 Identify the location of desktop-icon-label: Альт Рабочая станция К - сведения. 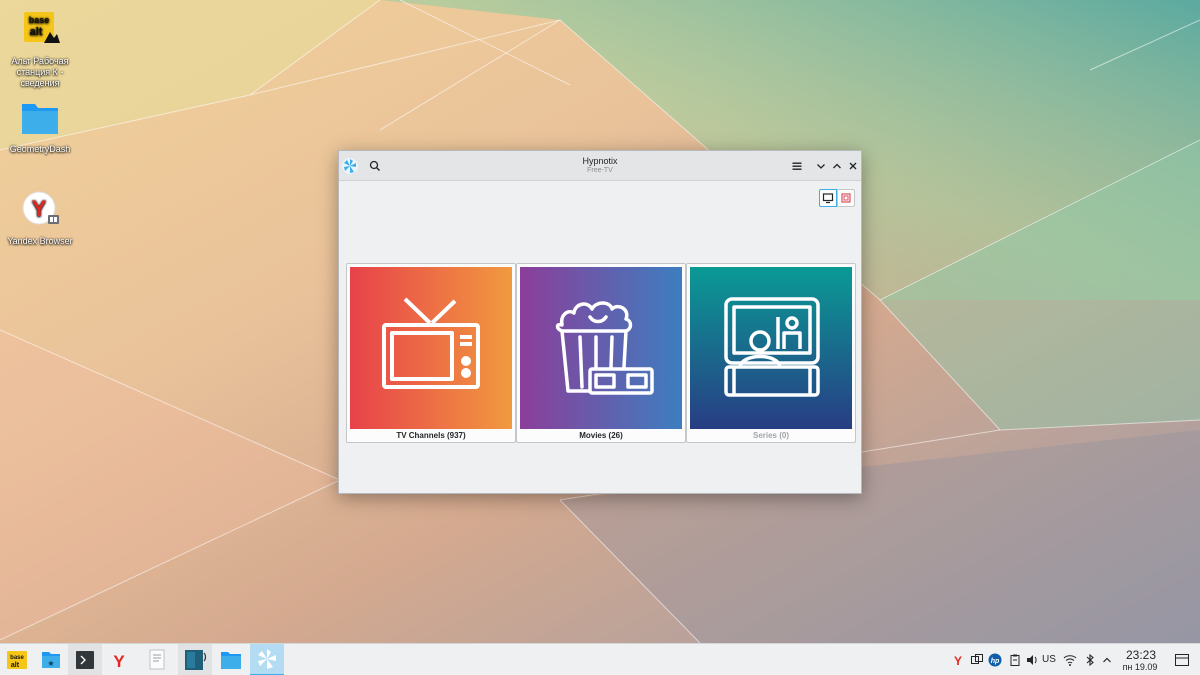
(40, 72).